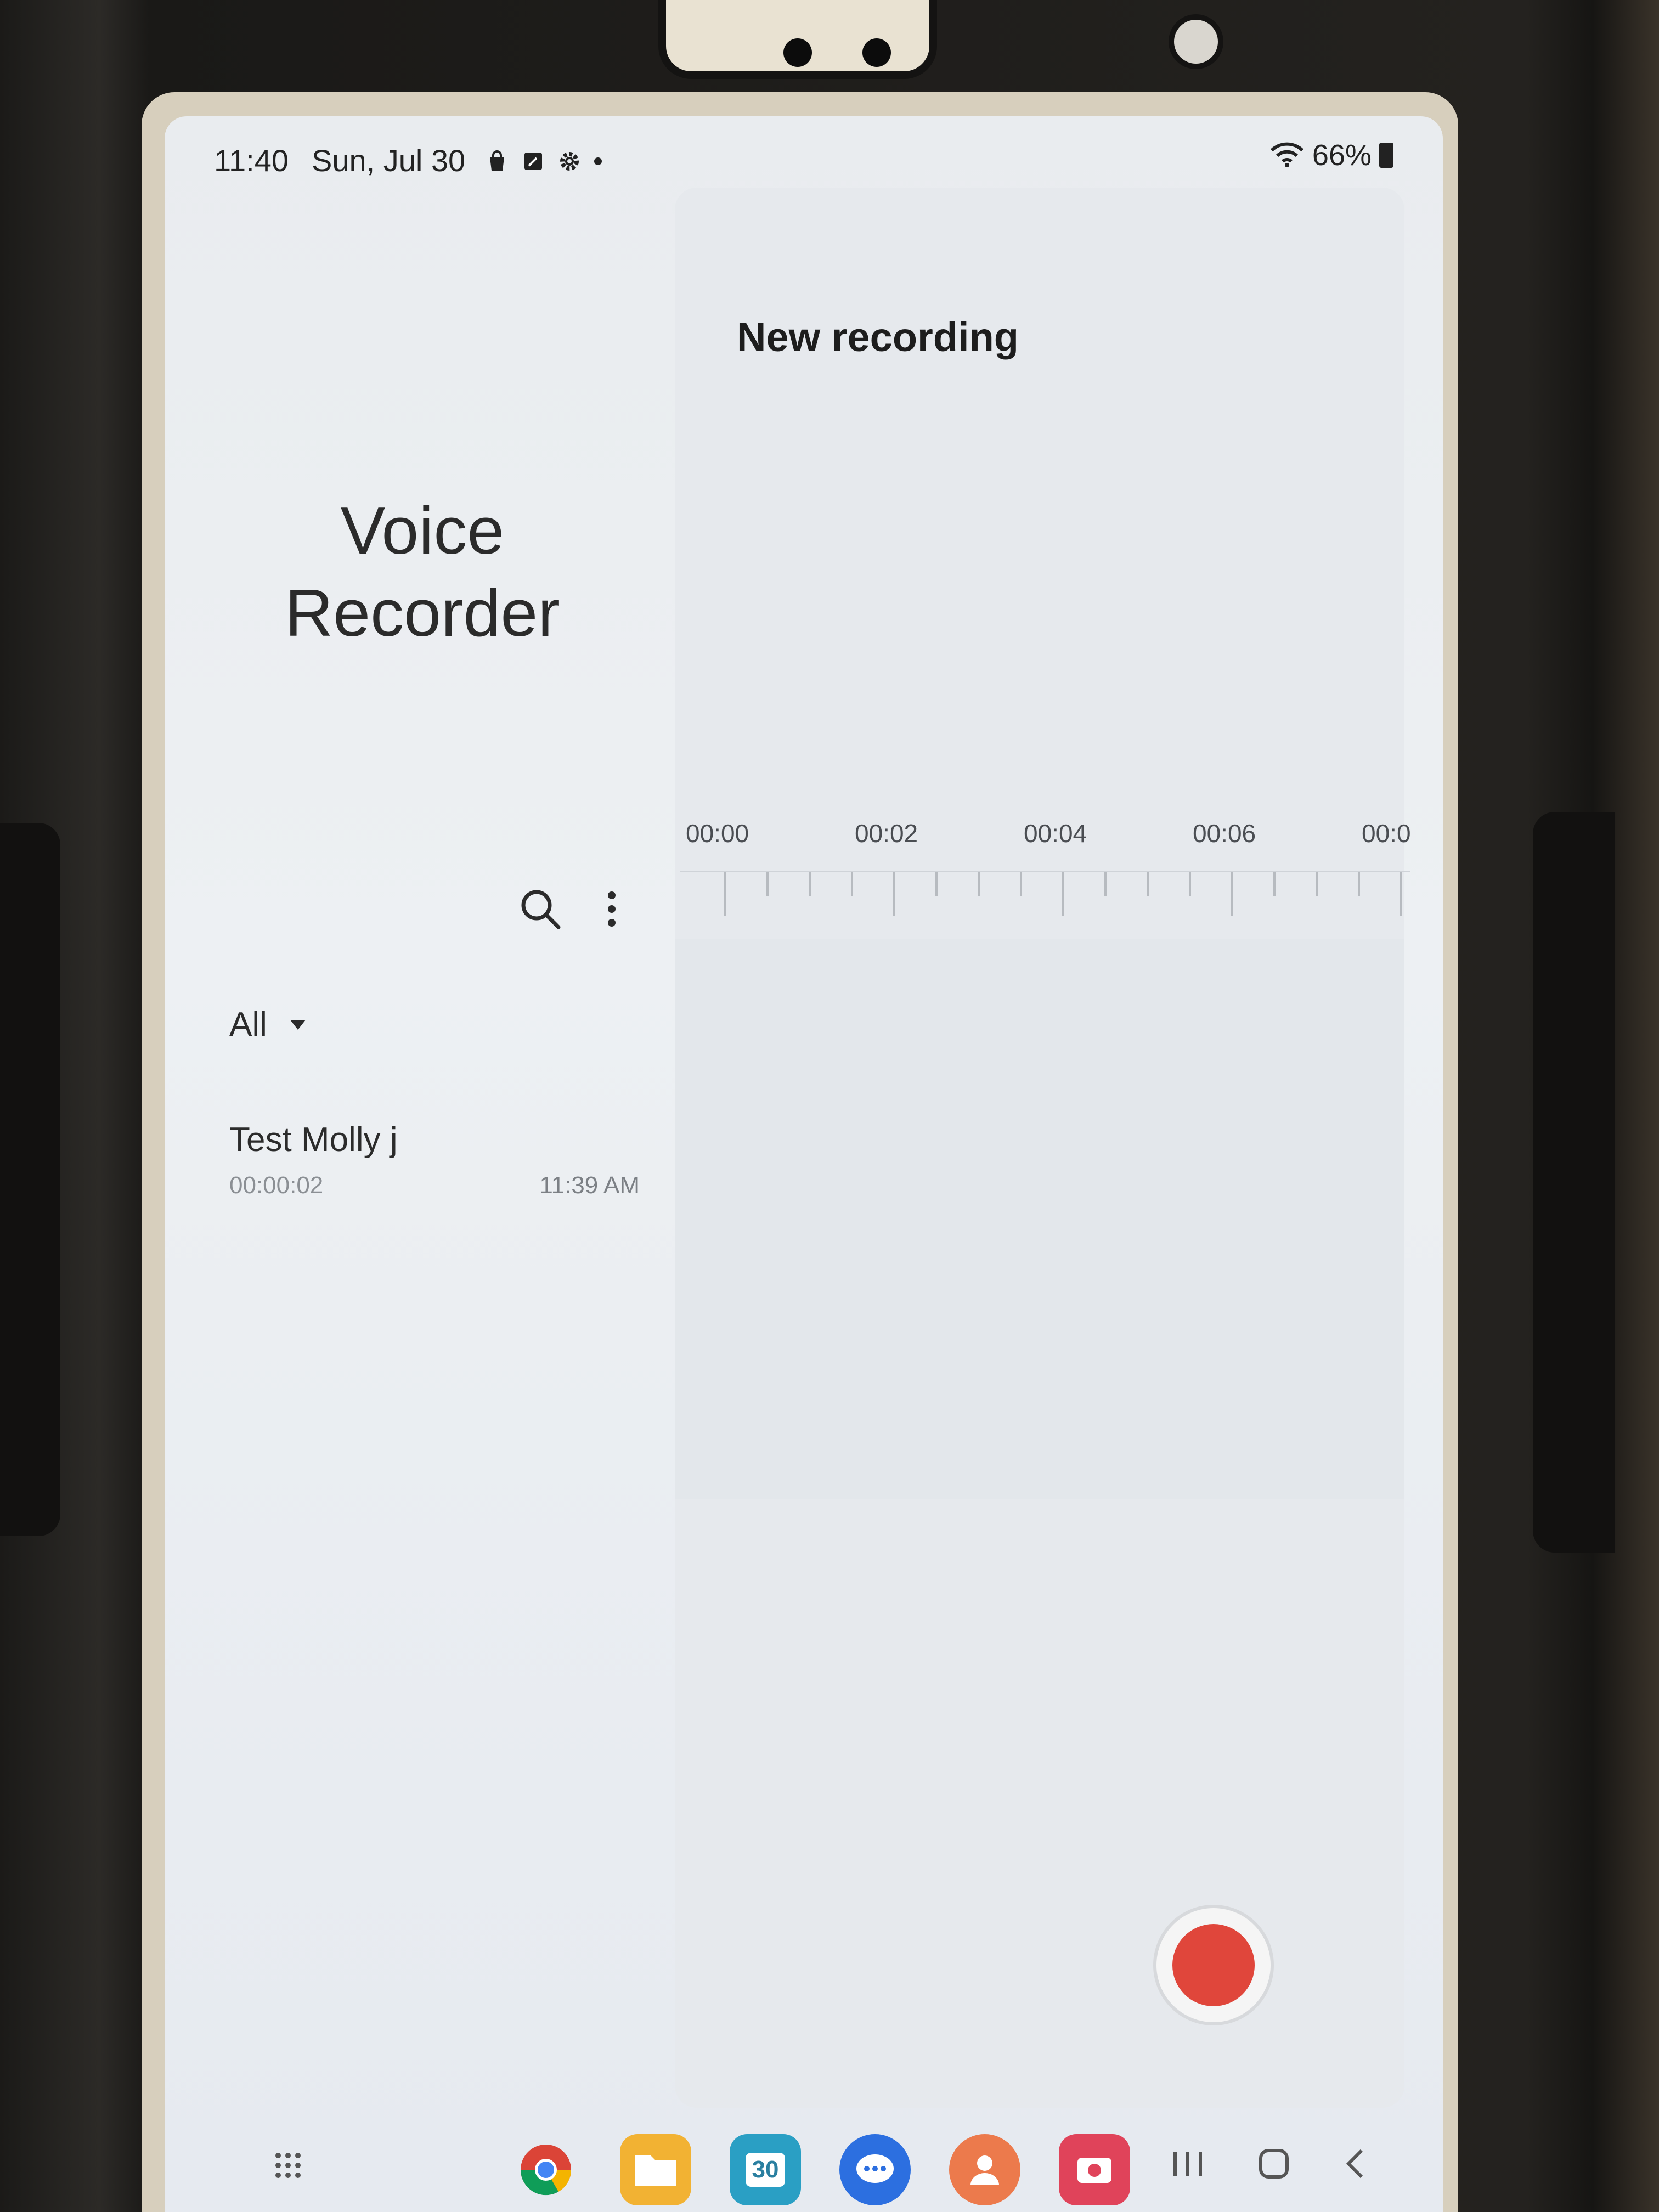 This screenshot has height=2212, width=1659. What do you see at coordinates (1045, 899) in the screenshot?
I see `timeline-ticks` at bounding box center [1045, 899].